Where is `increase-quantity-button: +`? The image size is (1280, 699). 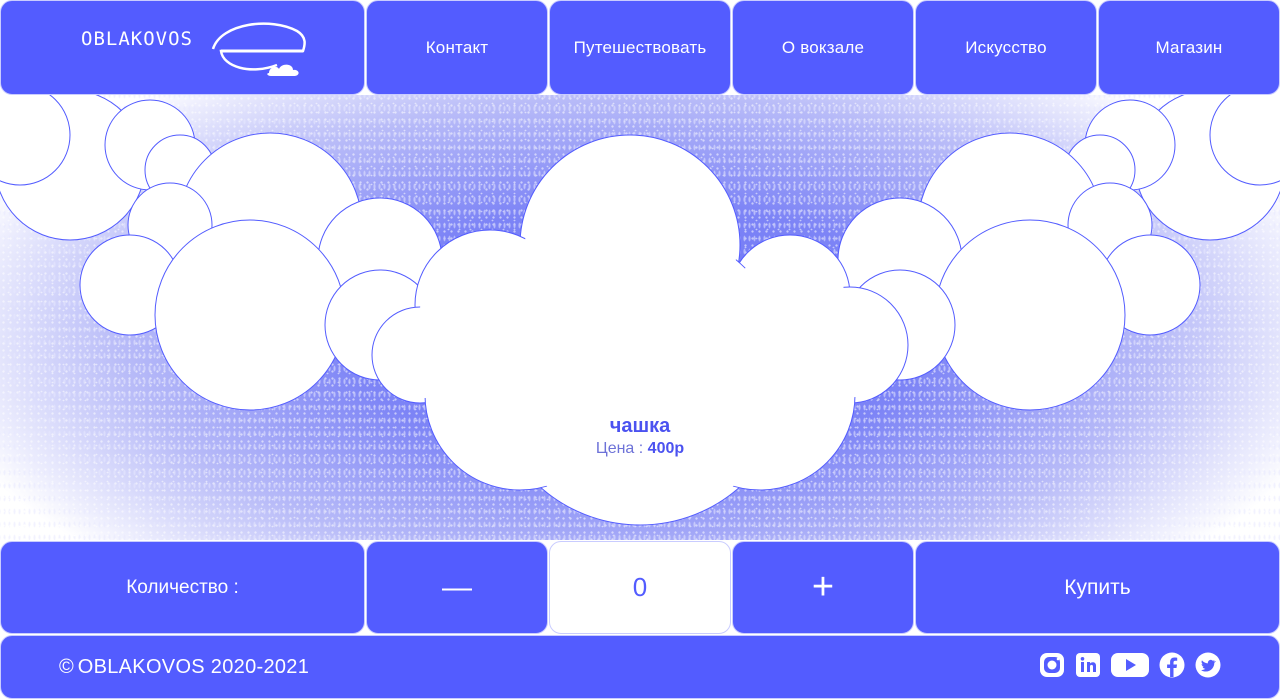
increase-quantity-button: + is located at coordinates (823, 587).